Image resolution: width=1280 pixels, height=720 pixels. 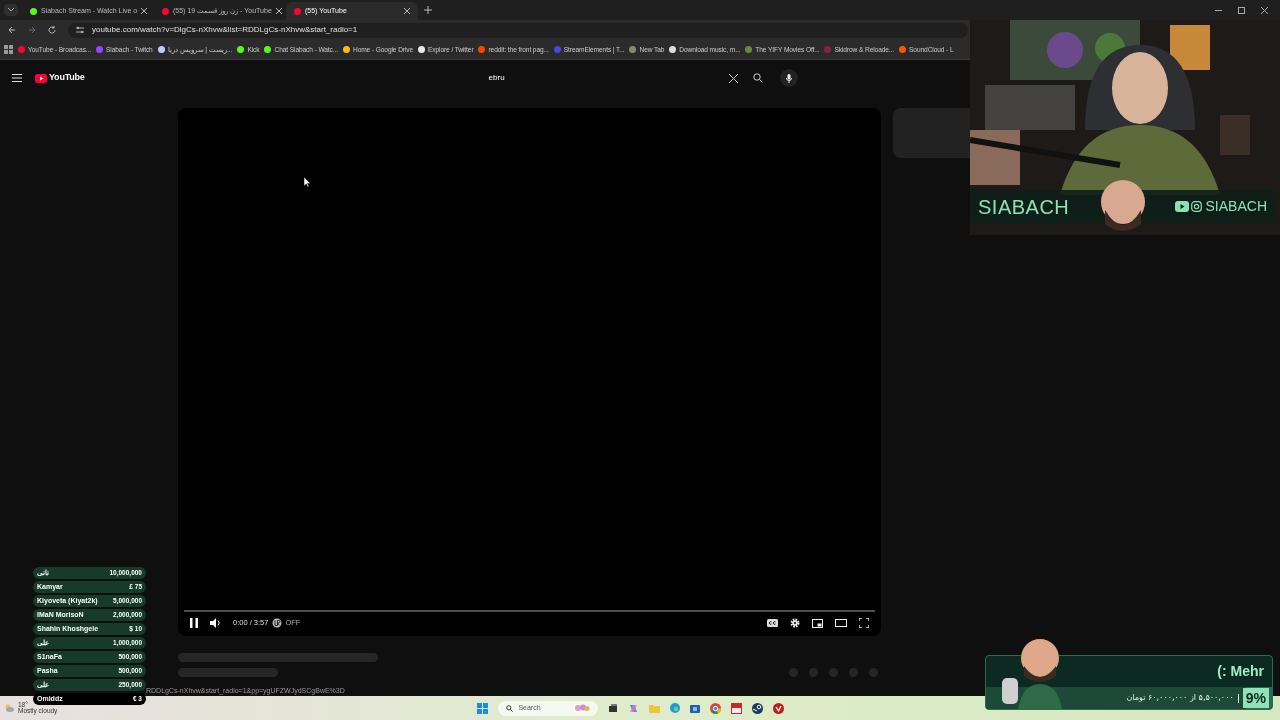 I want to click on brand-logo: SIABACH, so click(x=1024, y=207).